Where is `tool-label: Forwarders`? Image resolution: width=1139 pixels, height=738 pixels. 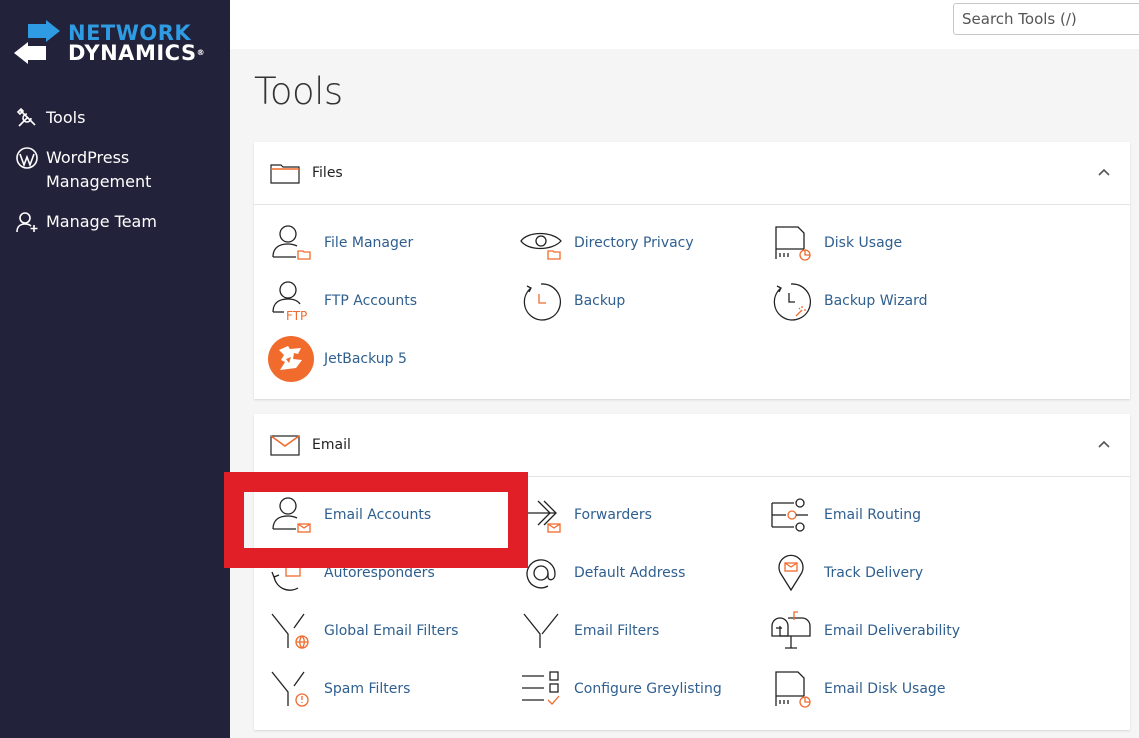
tool-label: Forwarders is located at coordinates (613, 515).